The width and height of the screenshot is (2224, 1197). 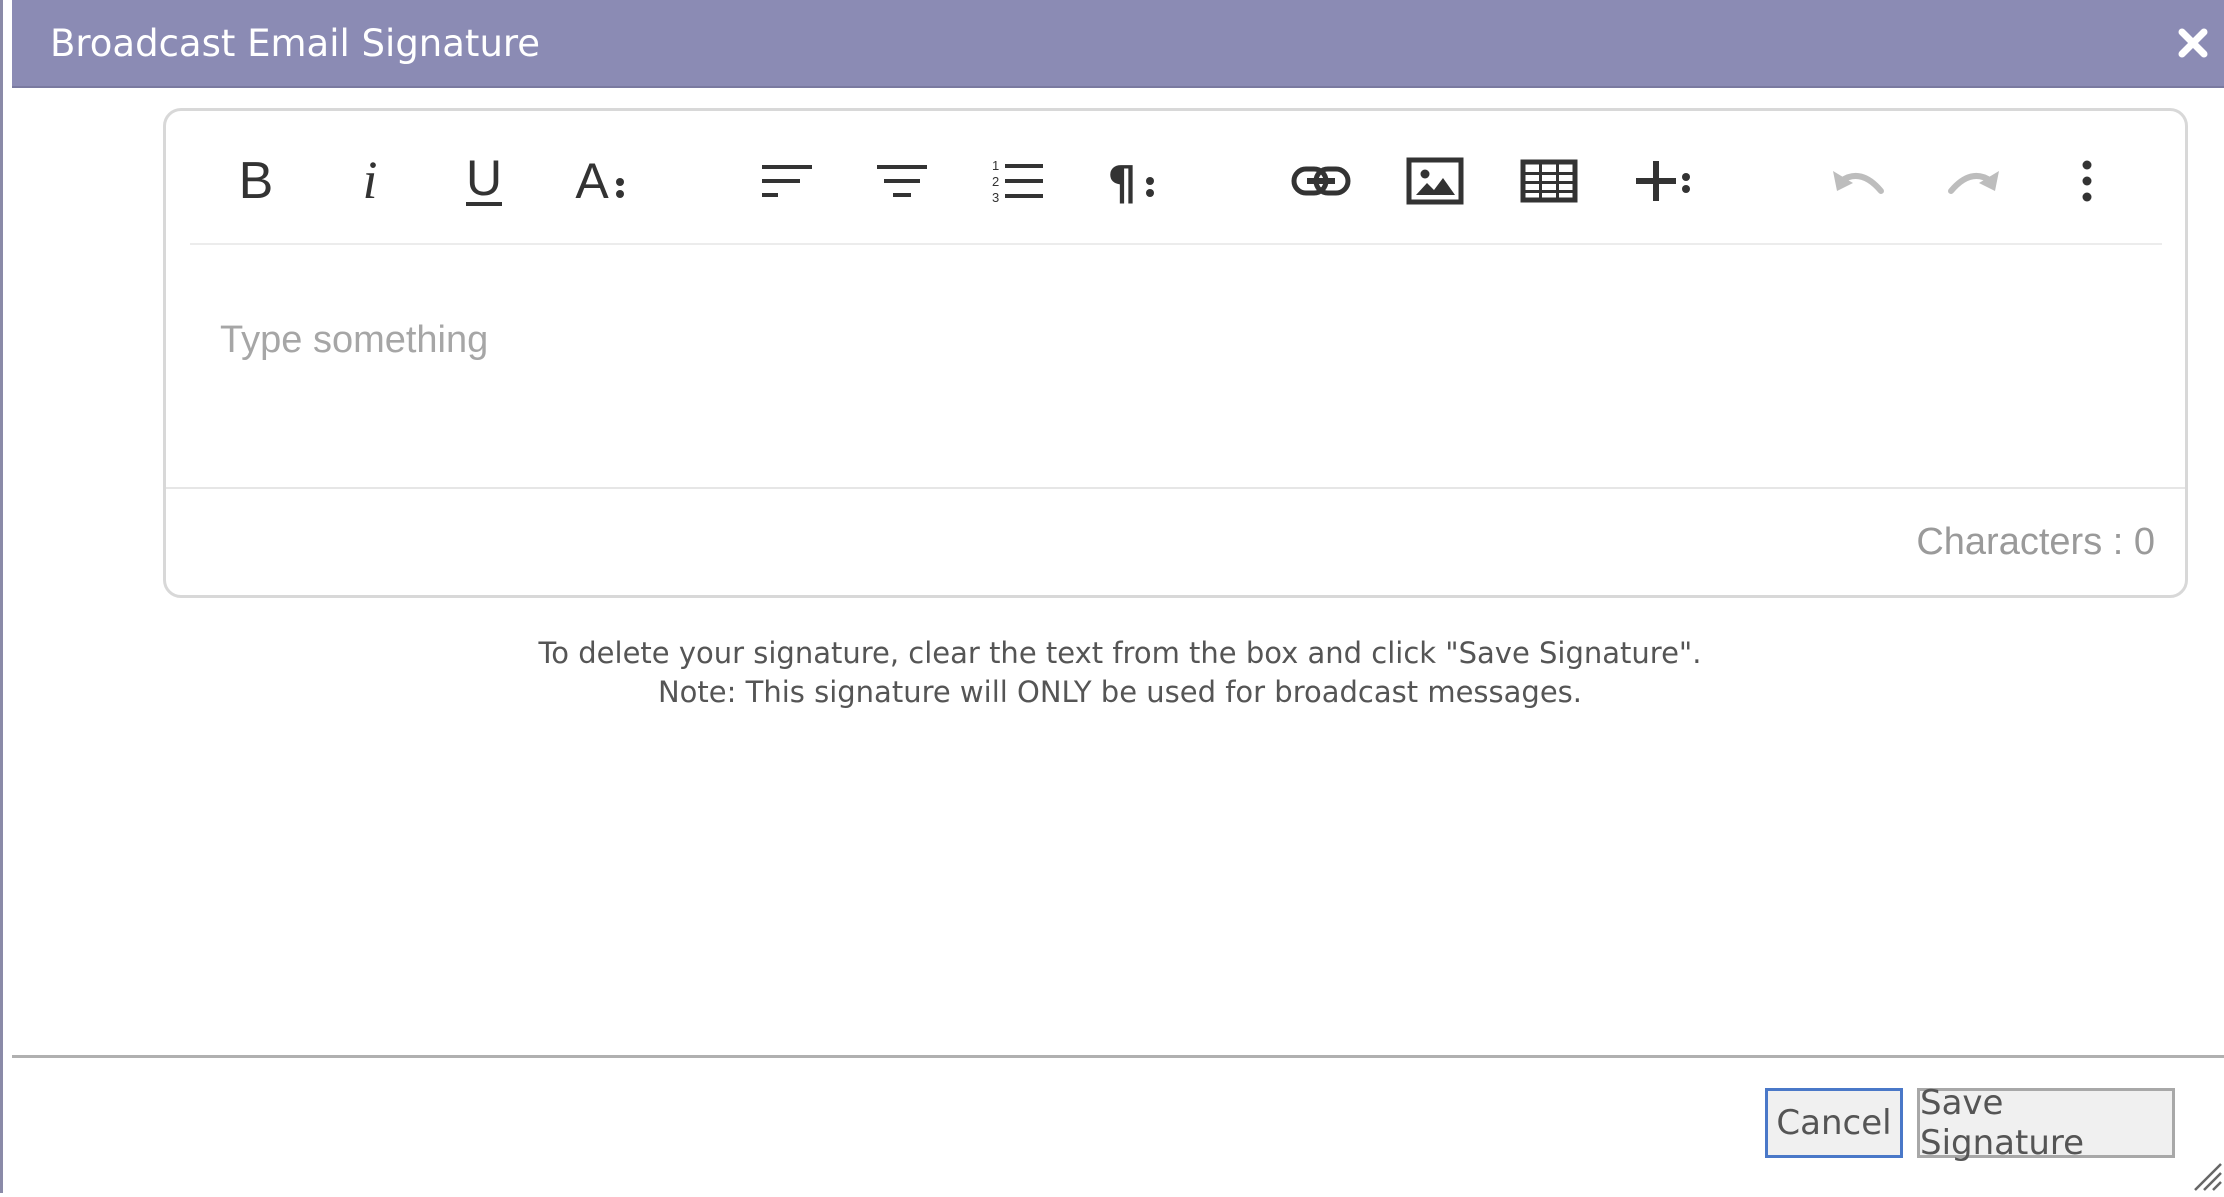 I want to click on align-center-button, so click(x=902, y=181).